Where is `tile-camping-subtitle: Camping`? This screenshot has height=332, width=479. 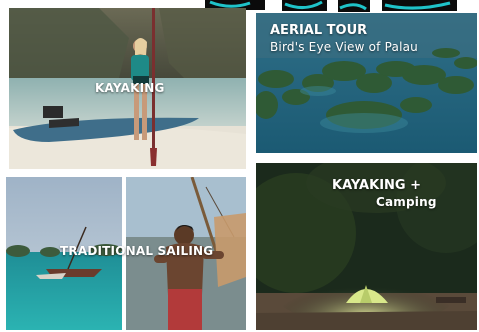 tile-camping-subtitle: Camping is located at coordinates (406, 202).